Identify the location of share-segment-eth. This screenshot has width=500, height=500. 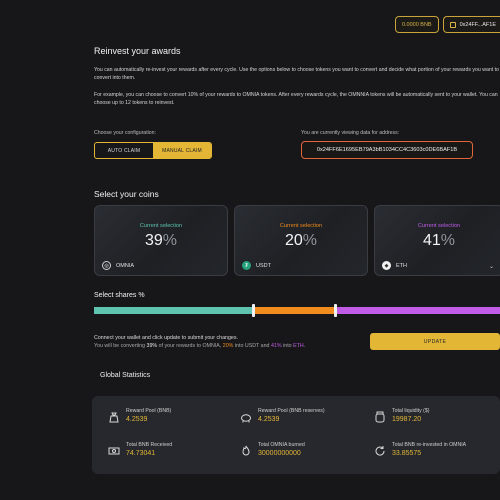
(416, 310).